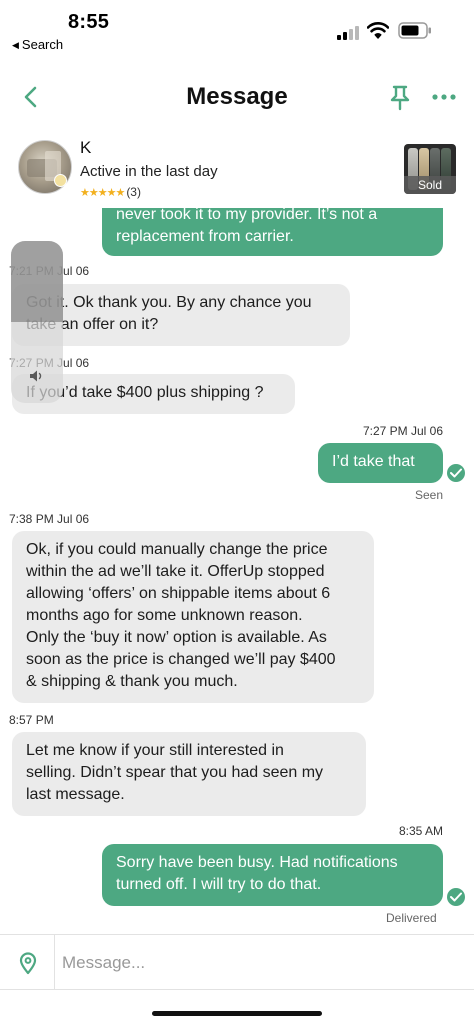 The image size is (474, 1027). Describe the element at coordinates (456, 897) in the screenshot. I see `delivered-check-icon` at that location.